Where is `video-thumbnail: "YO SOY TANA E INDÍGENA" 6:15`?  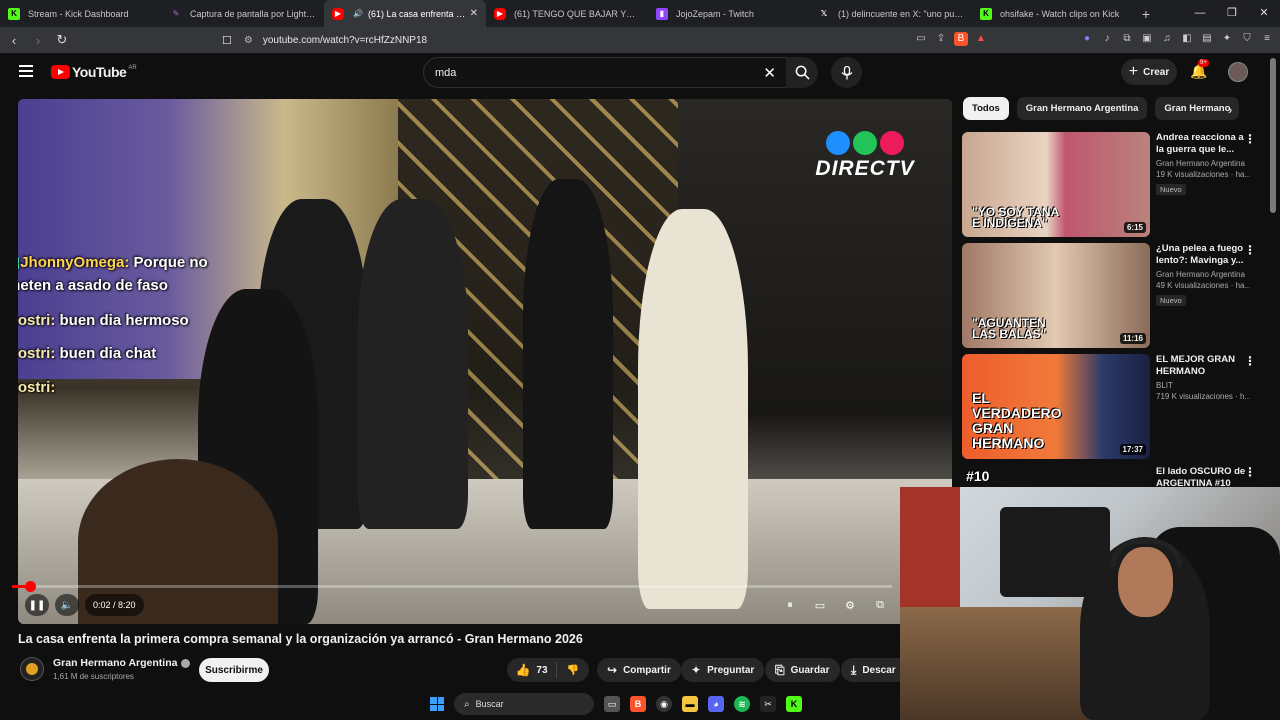
video-thumbnail: "YO SOY TANA E INDÍGENA" 6:15 is located at coordinates (1056, 184).